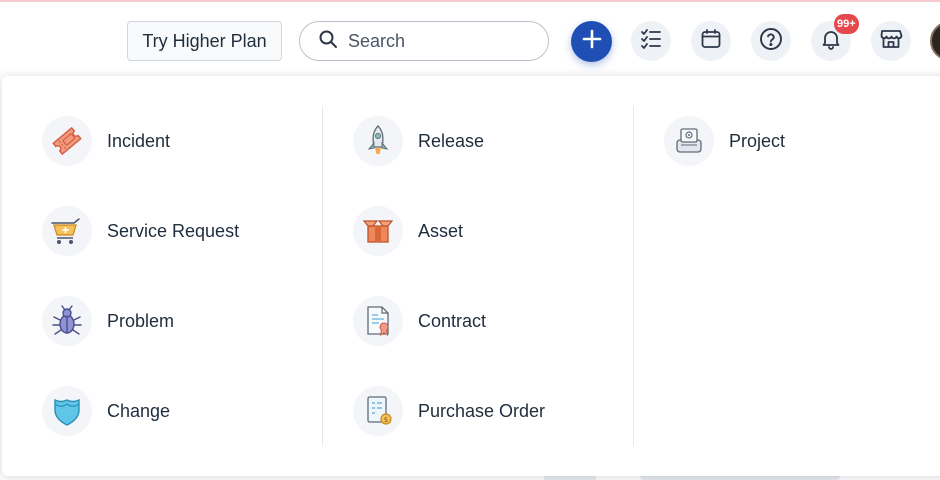 The image size is (940, 480). I want to click on marketplace-store-icon, so click(891, 41).